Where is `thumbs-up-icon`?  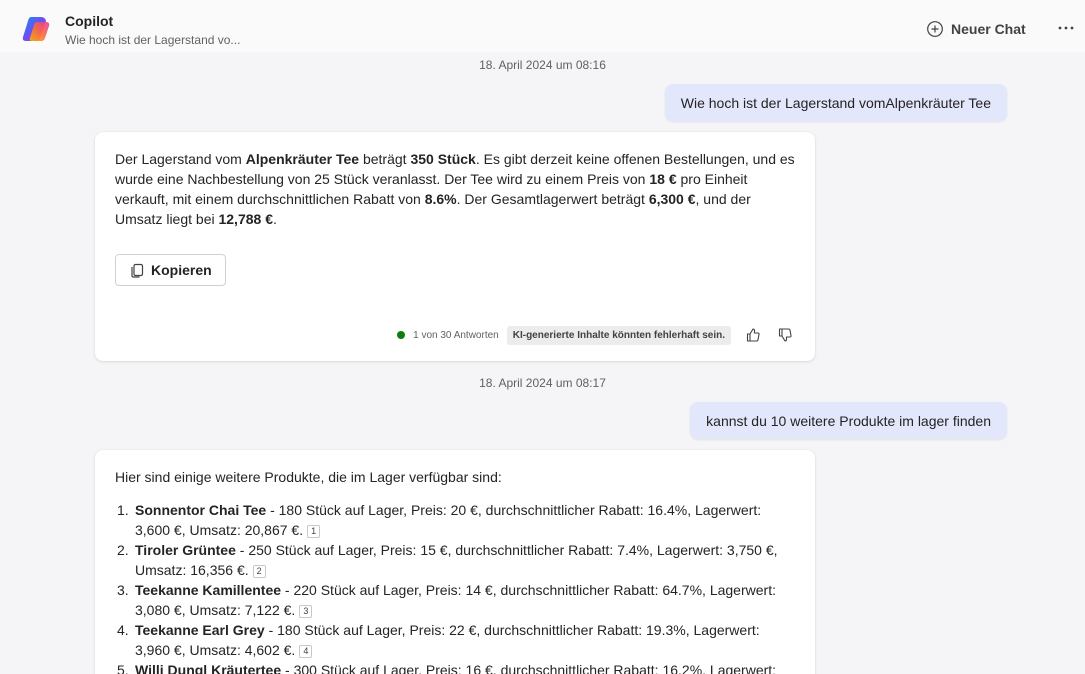
thumbs-up-icon is located at coordinates (753, 335).